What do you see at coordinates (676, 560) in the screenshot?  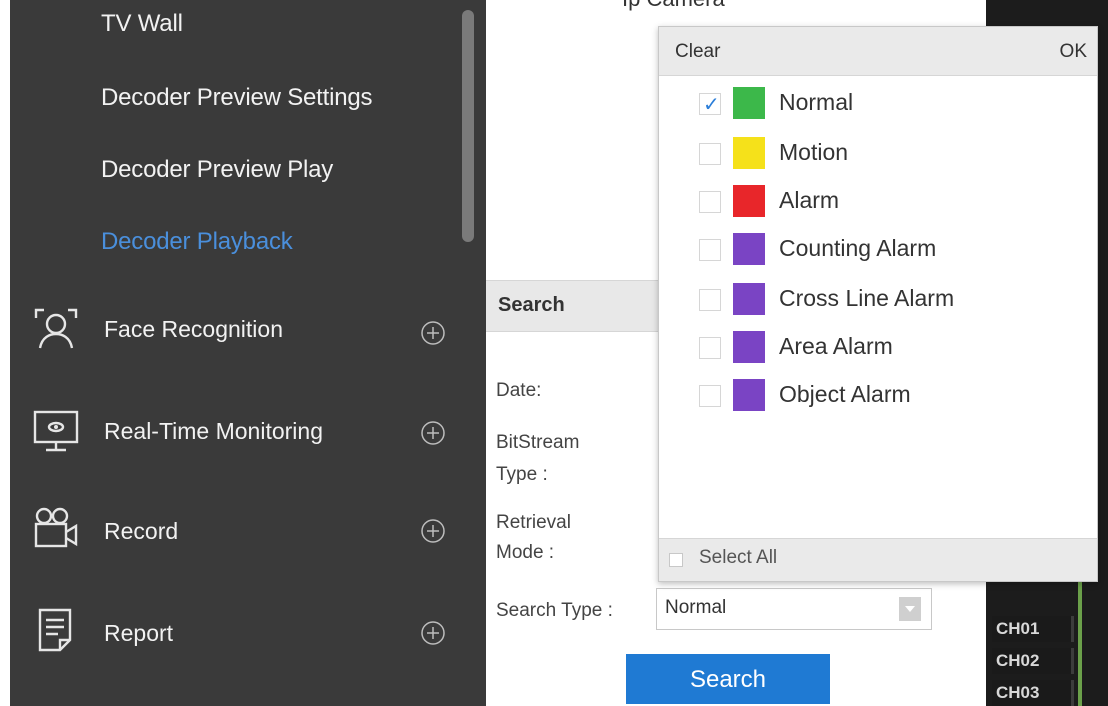 I see `select-all-checkbox` at bounding box center [676, 560].